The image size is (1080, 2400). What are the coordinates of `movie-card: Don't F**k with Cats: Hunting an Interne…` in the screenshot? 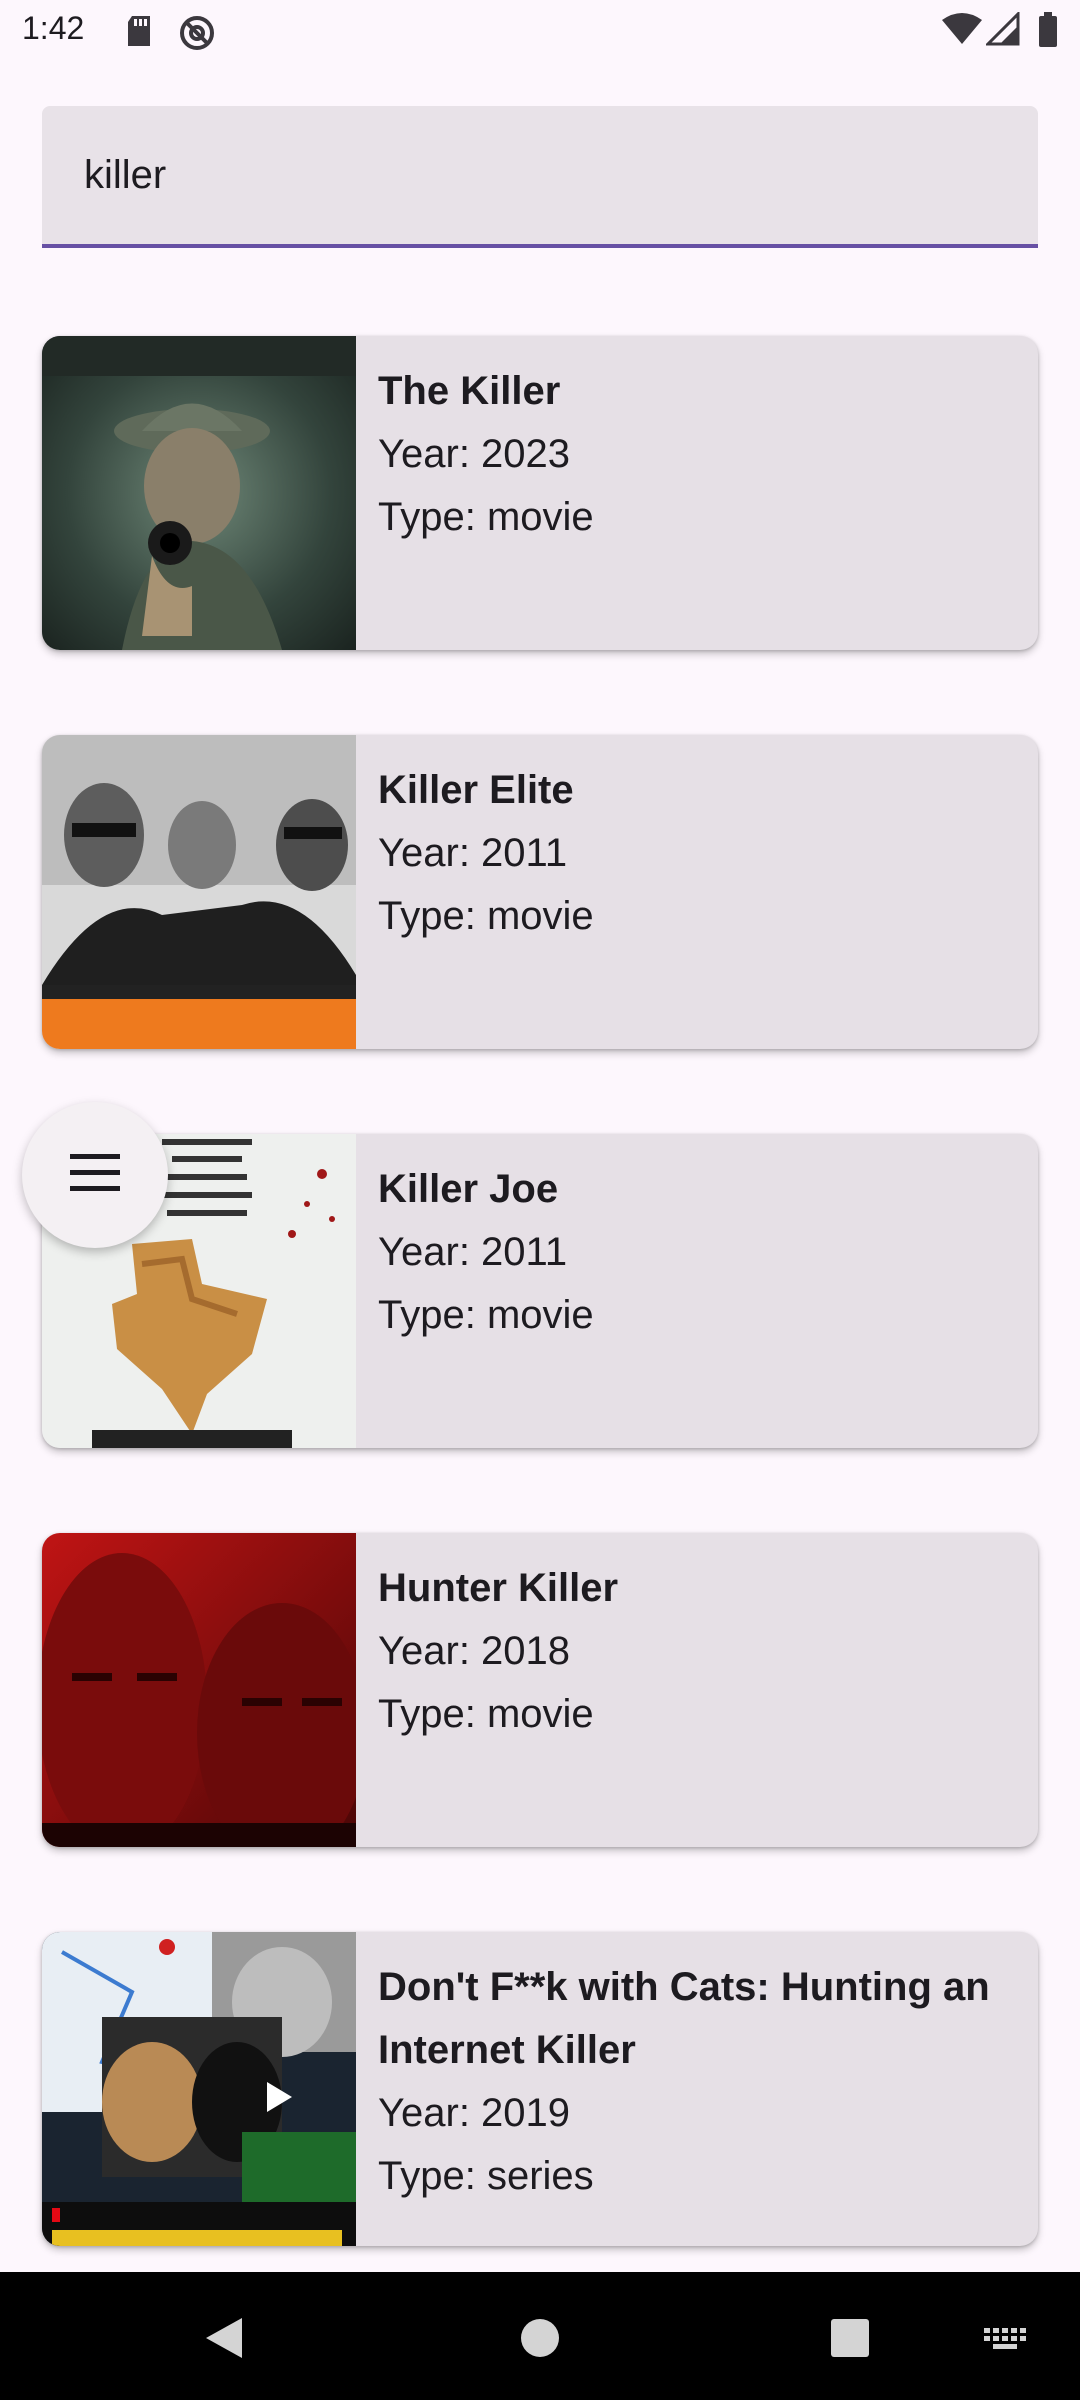 It's located at (540, 2089).